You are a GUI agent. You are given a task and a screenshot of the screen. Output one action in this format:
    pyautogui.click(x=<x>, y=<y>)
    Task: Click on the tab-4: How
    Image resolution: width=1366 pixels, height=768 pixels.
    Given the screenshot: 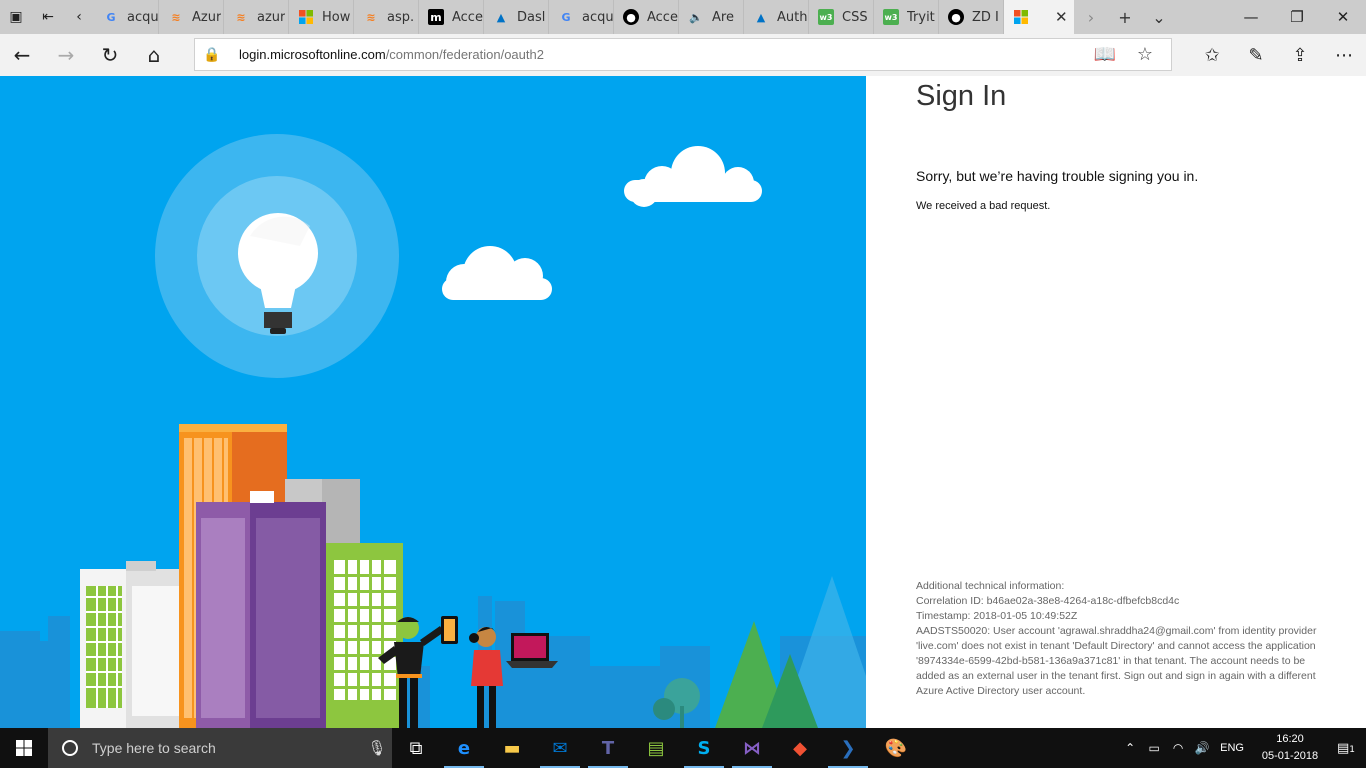 What is the action you would take?
    pyautogui.click(x=321, y=17)
    